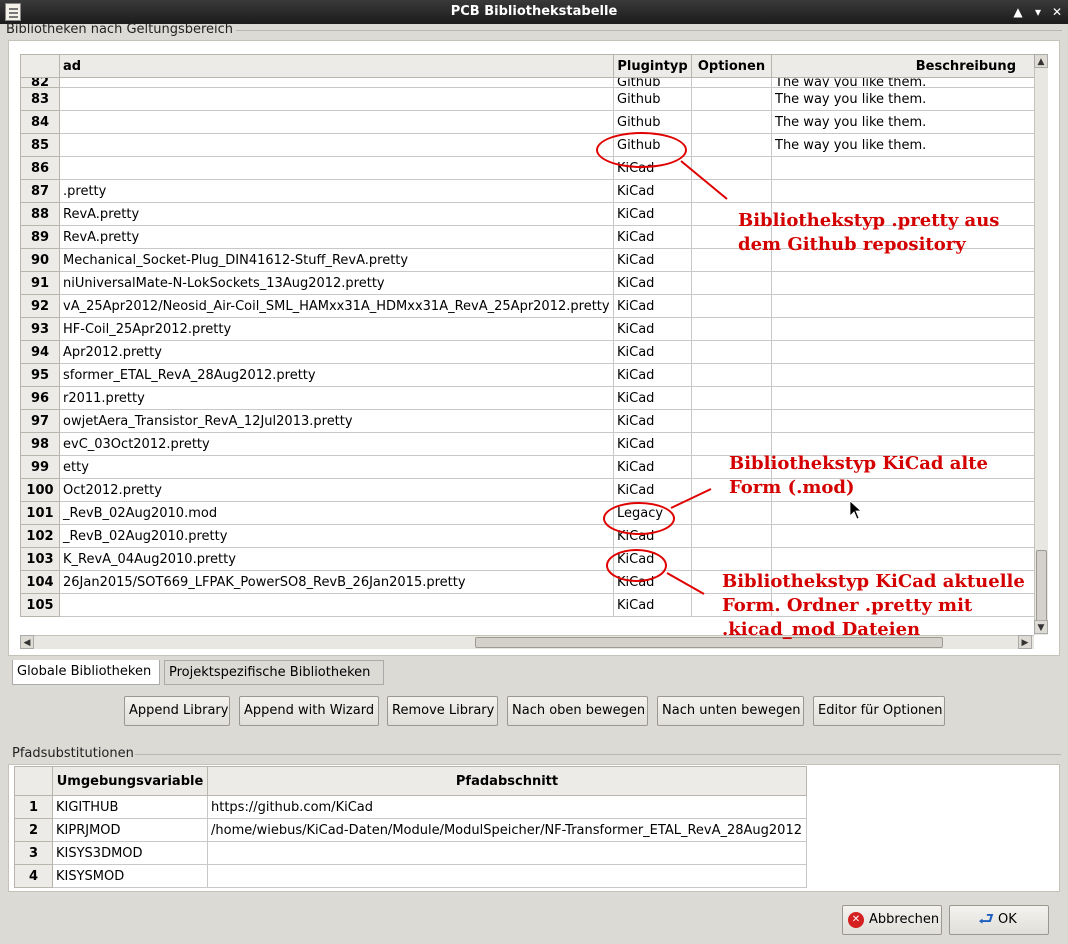  Describe the element at coordinates (892, 920) in the screenshot. I see `cancel-button: ✕ Abbrechen` at that location.